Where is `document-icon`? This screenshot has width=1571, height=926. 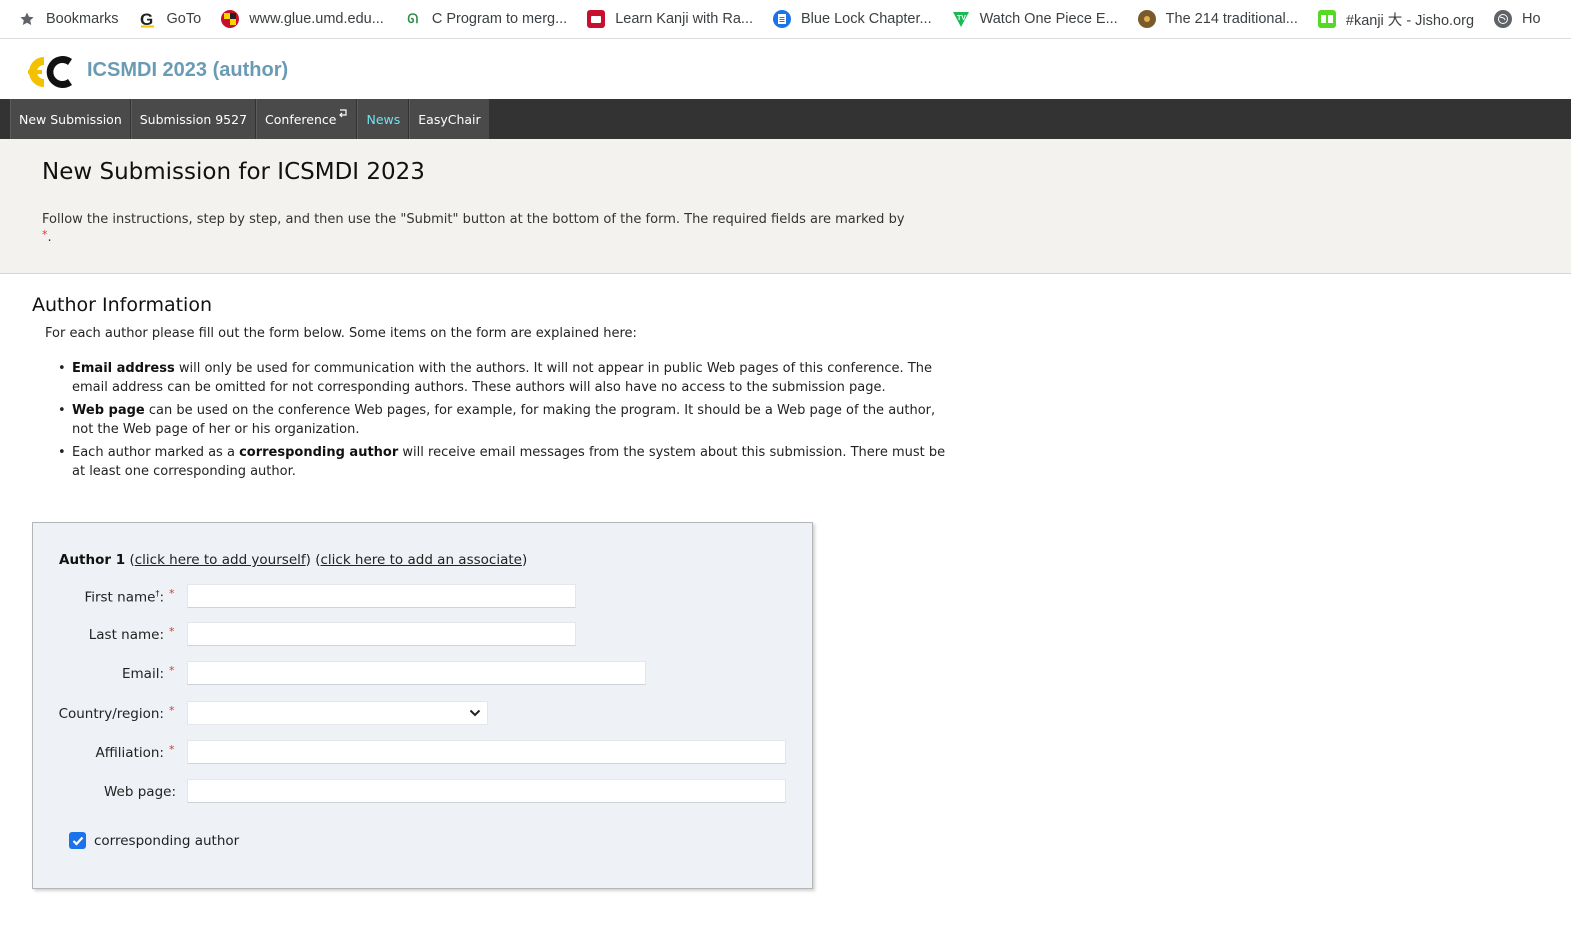
document-icon is located at coordinates (782, 19).